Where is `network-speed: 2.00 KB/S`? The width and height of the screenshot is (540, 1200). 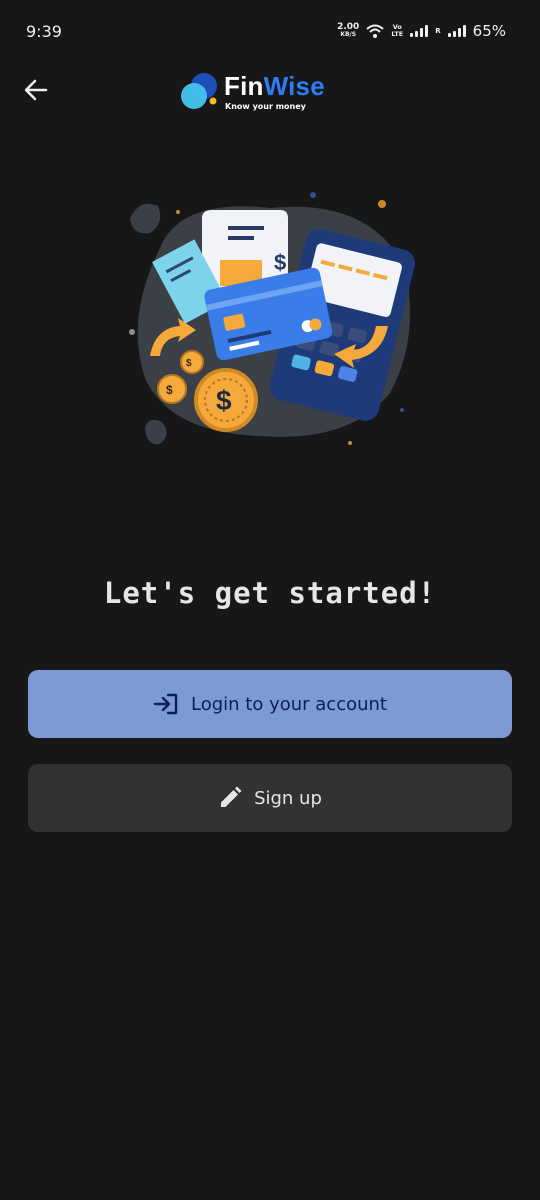
network-speed: 2.00 KB/S is located at coordinates (348, 31).